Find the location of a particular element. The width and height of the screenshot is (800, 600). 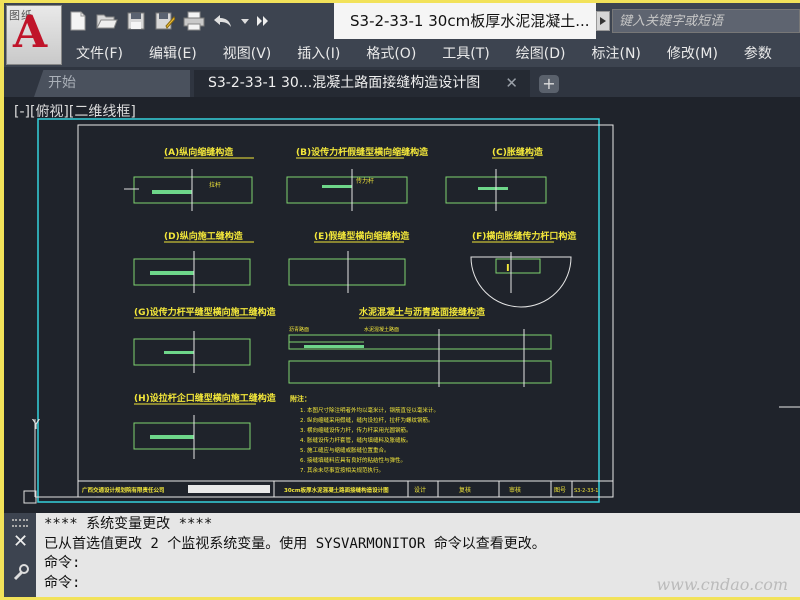

menu-format: 格式(O) is located at coordinates (391, 53).